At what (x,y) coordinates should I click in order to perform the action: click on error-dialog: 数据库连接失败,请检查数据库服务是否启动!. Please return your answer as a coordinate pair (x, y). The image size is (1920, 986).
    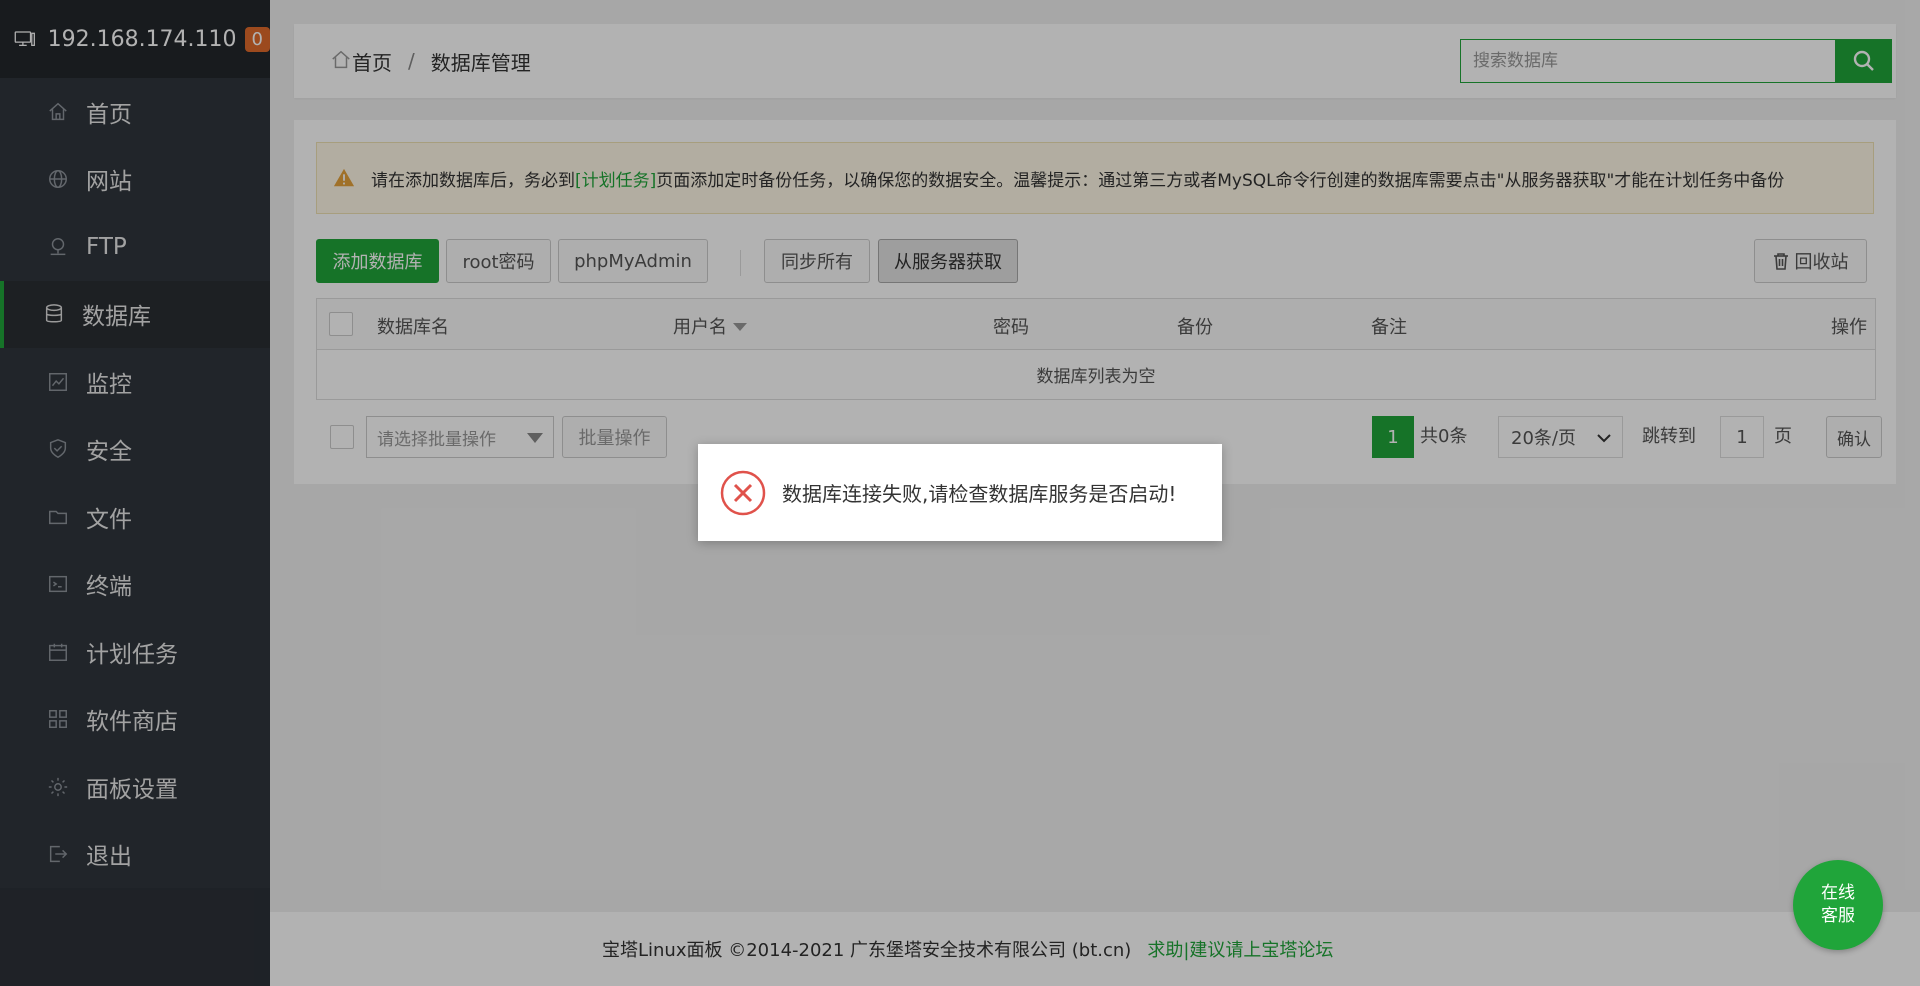
    Looking at the image, I should click on (960, 492).